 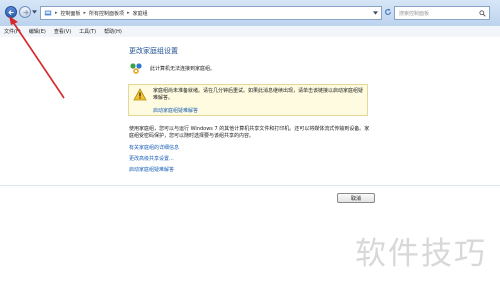 What do you see at coordinates (421, 254) in the screenshot?
I see `watermark: 软件技巧` at bounding box center [421, 254].